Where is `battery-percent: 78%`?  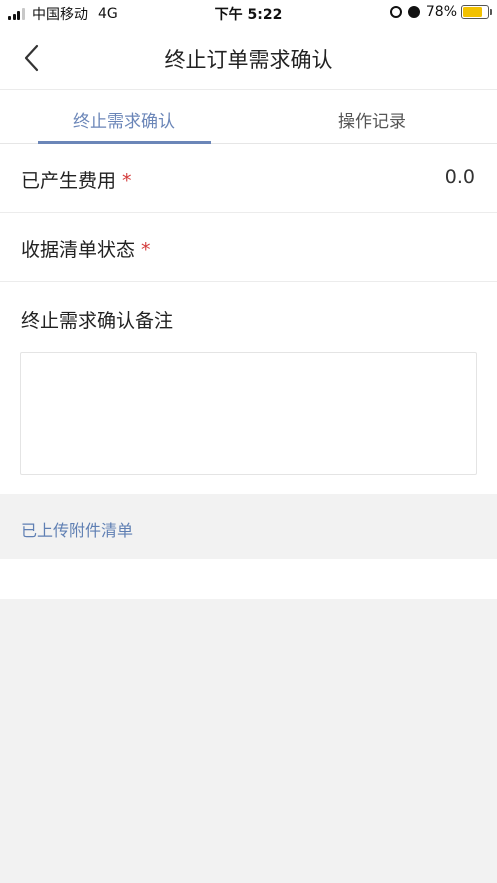
battery-percent: 78% is located at coordinates (441, 12).